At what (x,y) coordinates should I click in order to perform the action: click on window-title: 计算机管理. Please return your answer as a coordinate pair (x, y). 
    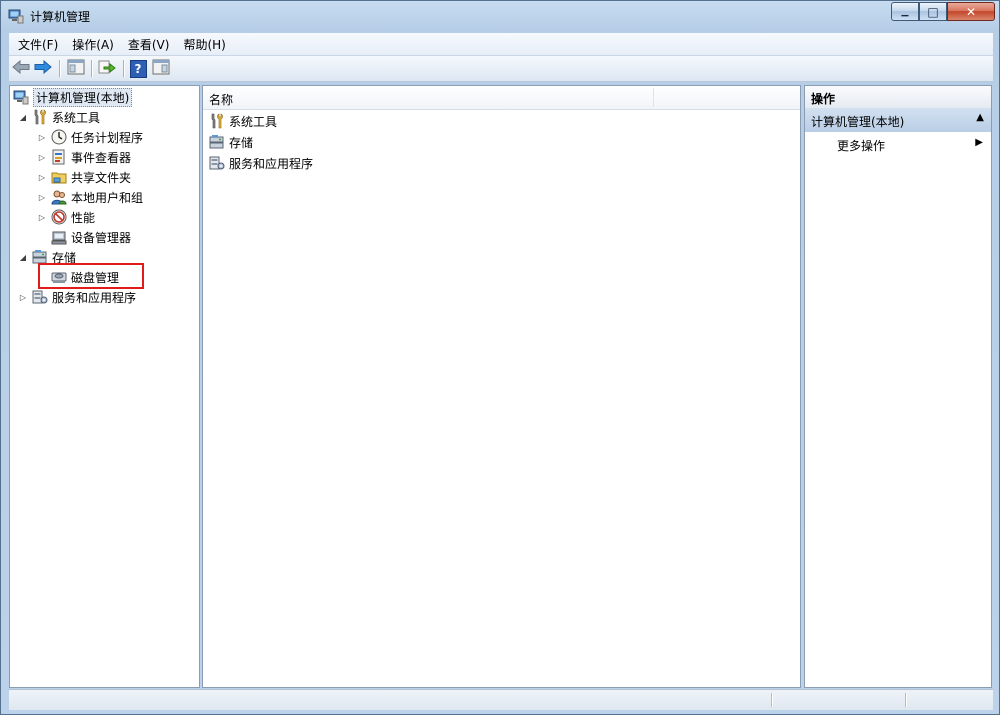
    Looking at the image, I should click on (60, 17).